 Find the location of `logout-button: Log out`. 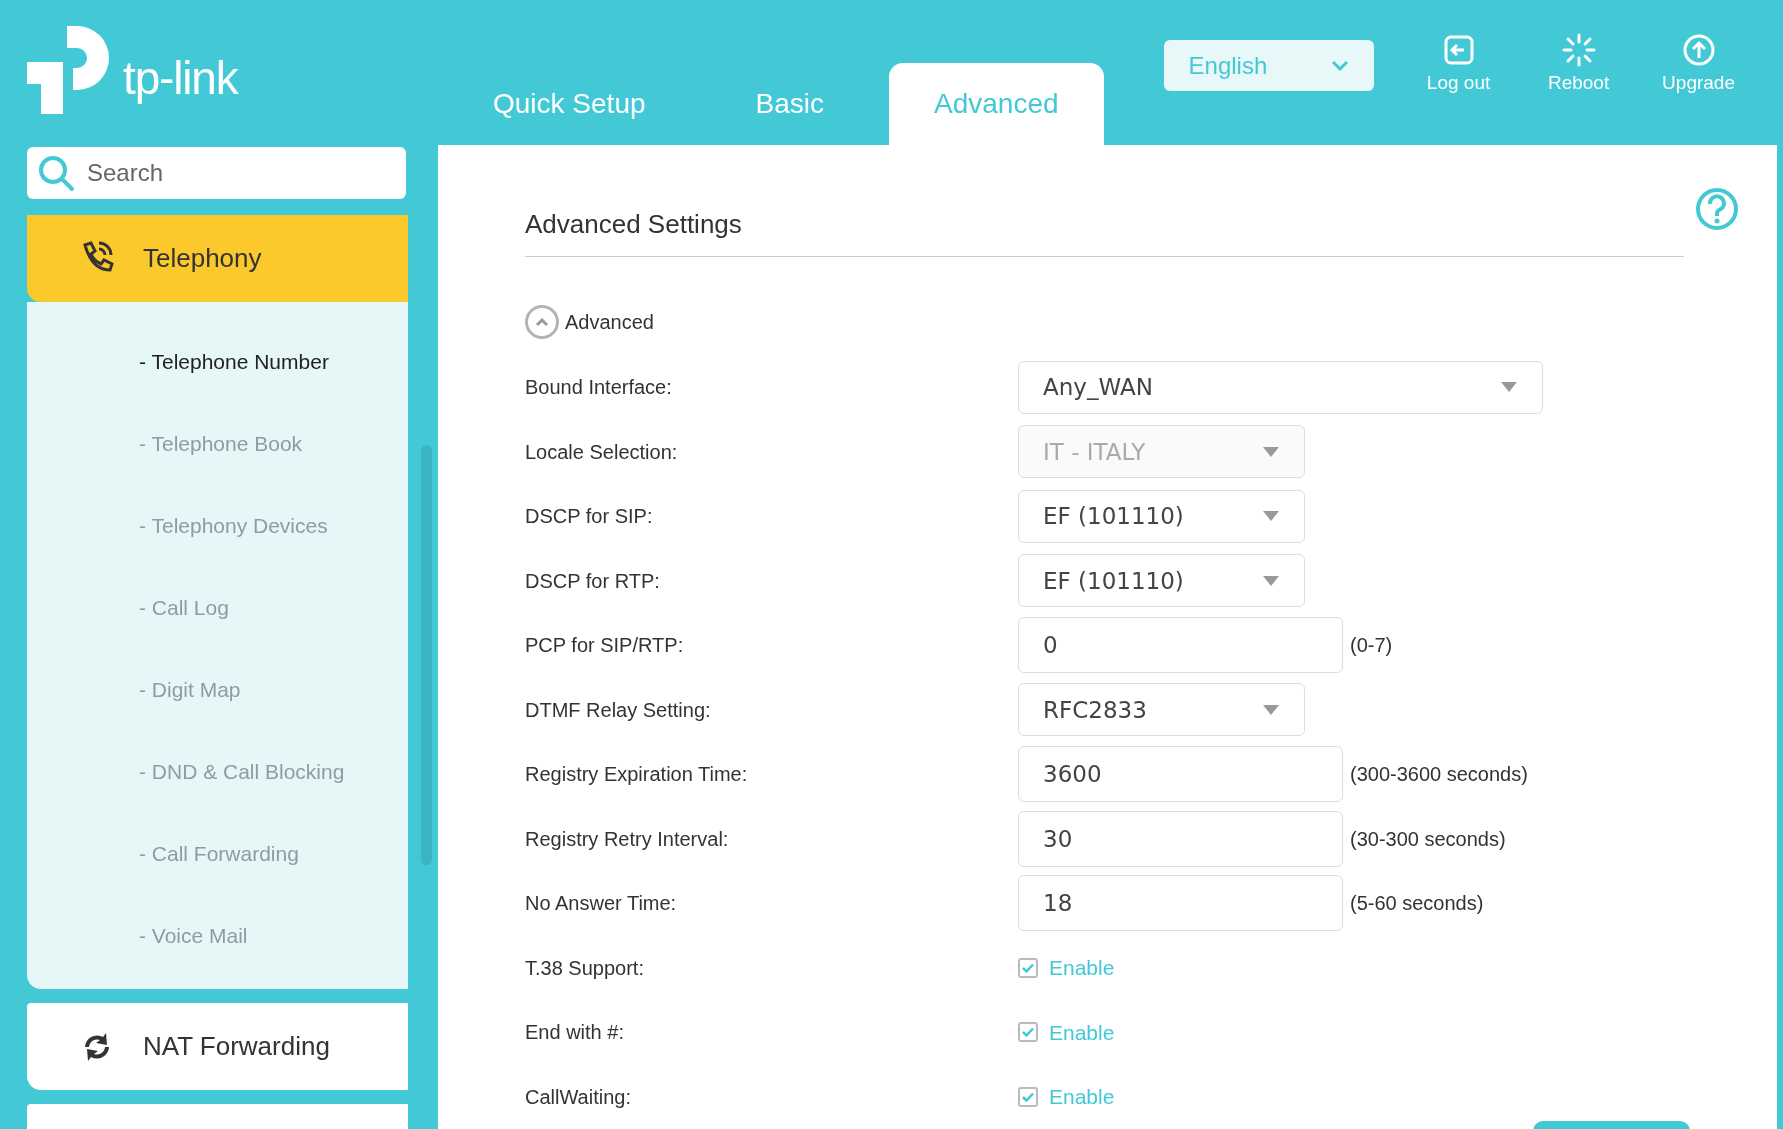

logout-button: Log out is located at coordinates (1458, 65).